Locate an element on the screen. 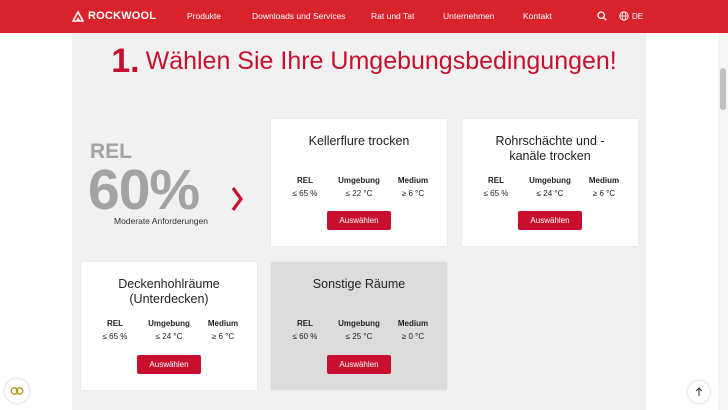 The width and height of the screenshot is (728, 410). rockwool-logo: ROCKWOOL is located at coordinates (114, 16).